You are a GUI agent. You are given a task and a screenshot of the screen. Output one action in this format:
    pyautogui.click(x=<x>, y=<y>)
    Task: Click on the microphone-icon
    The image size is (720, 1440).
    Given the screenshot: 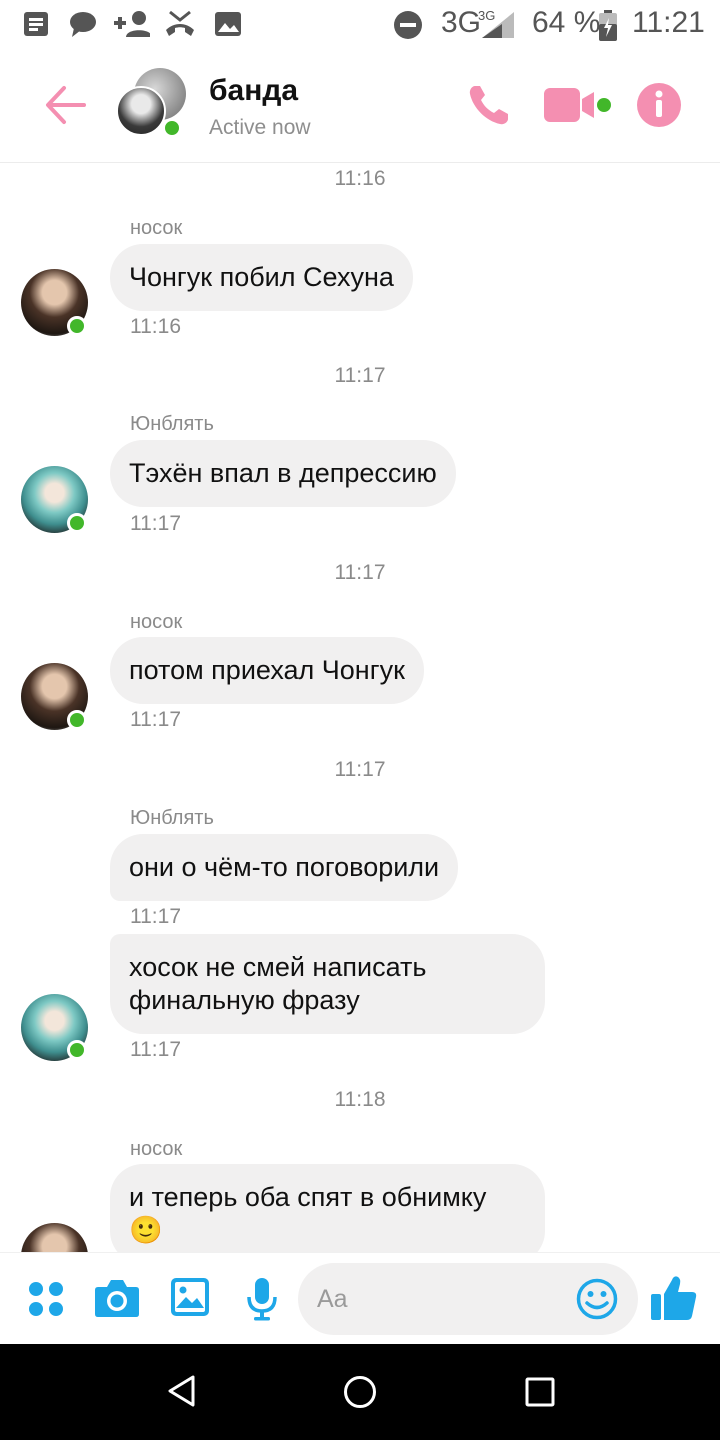 What is the action you would take?
    pyautogui.click(x=262, y=1299)
    